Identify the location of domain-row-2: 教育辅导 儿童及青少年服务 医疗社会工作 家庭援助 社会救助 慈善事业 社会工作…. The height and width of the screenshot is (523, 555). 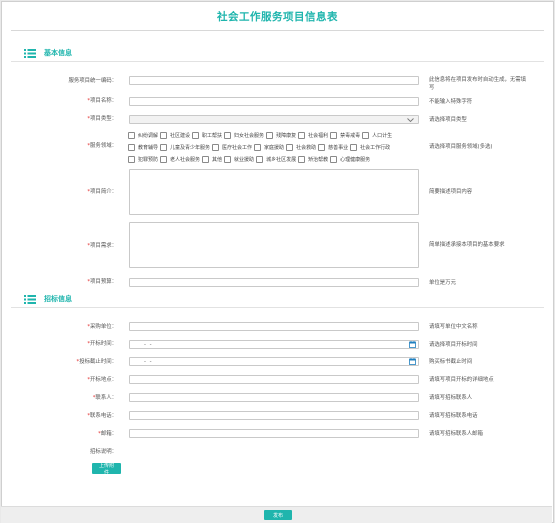
(275, 147).